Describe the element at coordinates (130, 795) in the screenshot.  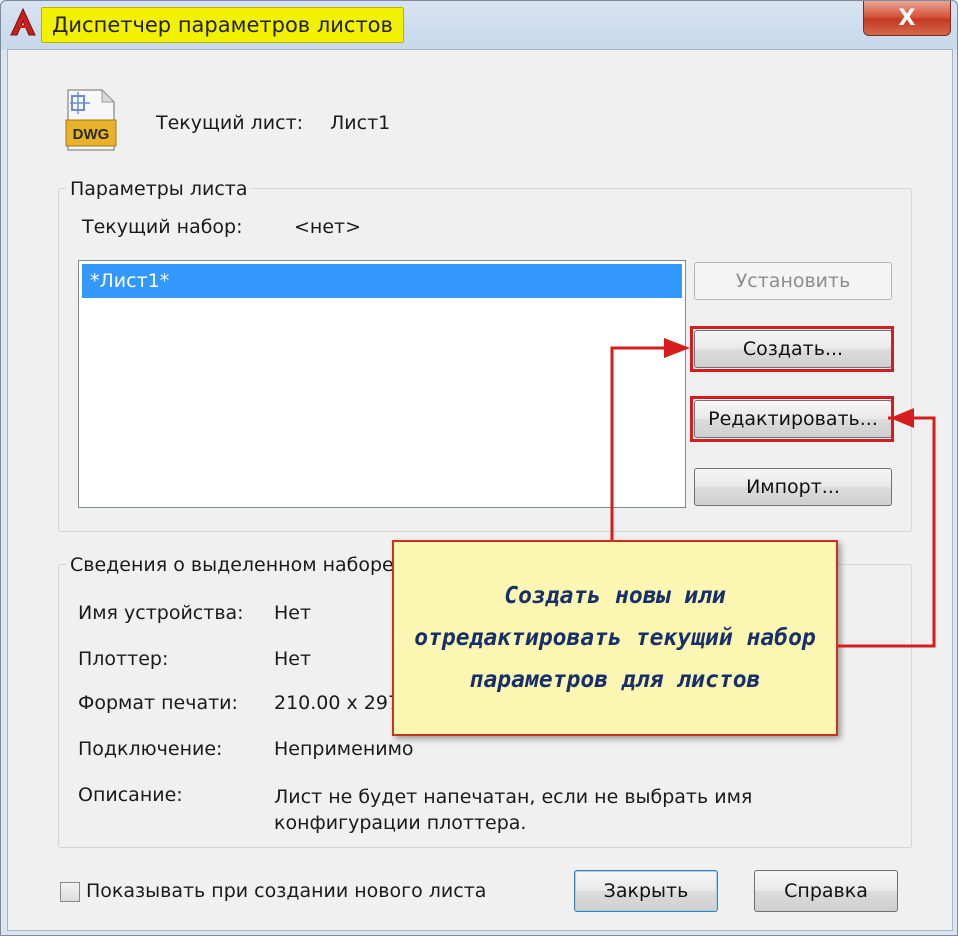
I see `description-label: Описание:` at that location.